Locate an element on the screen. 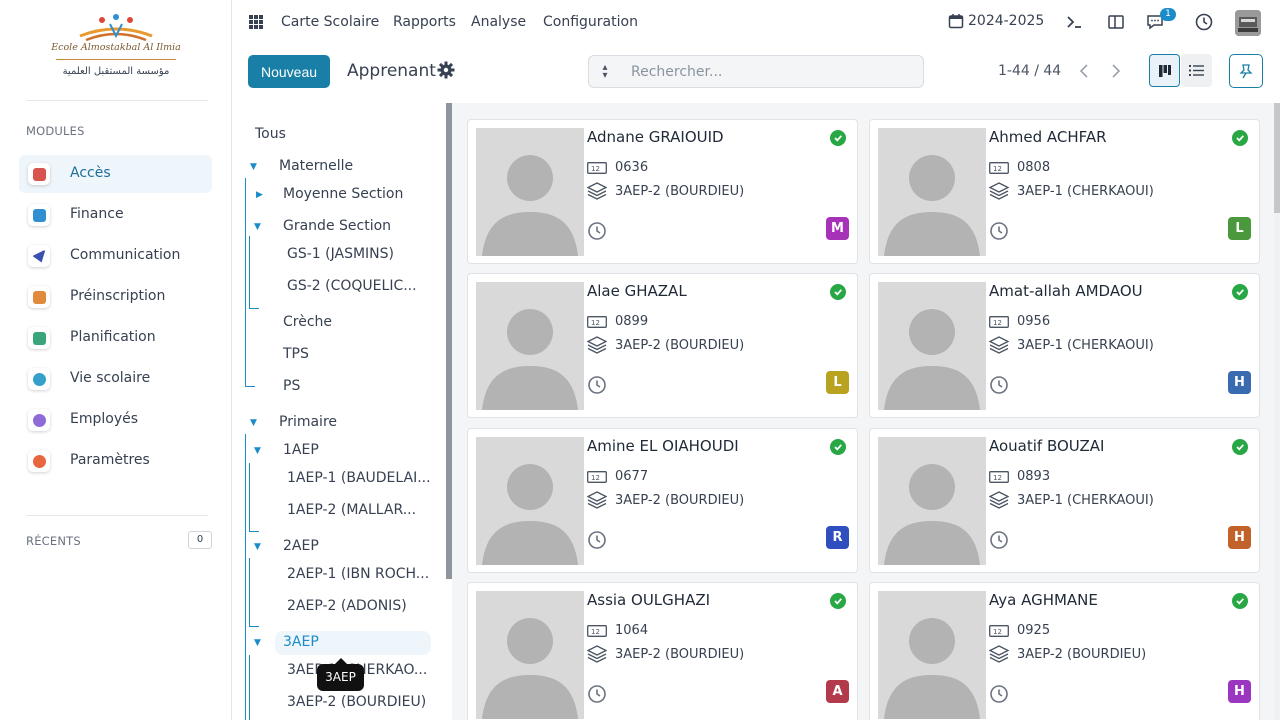  sidebar-item-communication: Communication is located at coordinates (115, 256).